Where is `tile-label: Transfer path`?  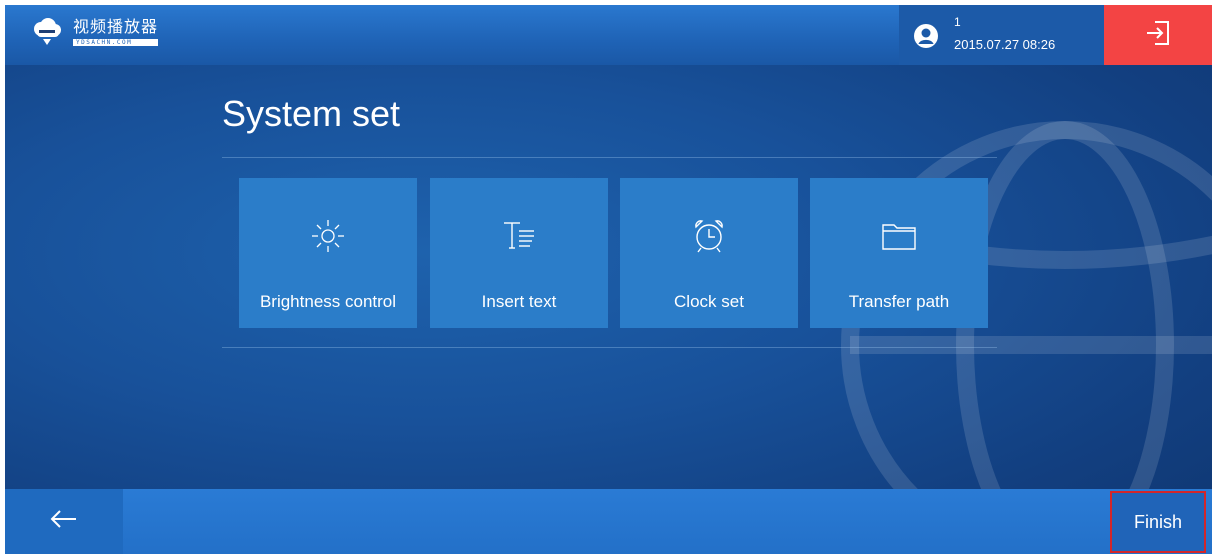 tile-label: Transfer path is located at coordinates (899, 301).